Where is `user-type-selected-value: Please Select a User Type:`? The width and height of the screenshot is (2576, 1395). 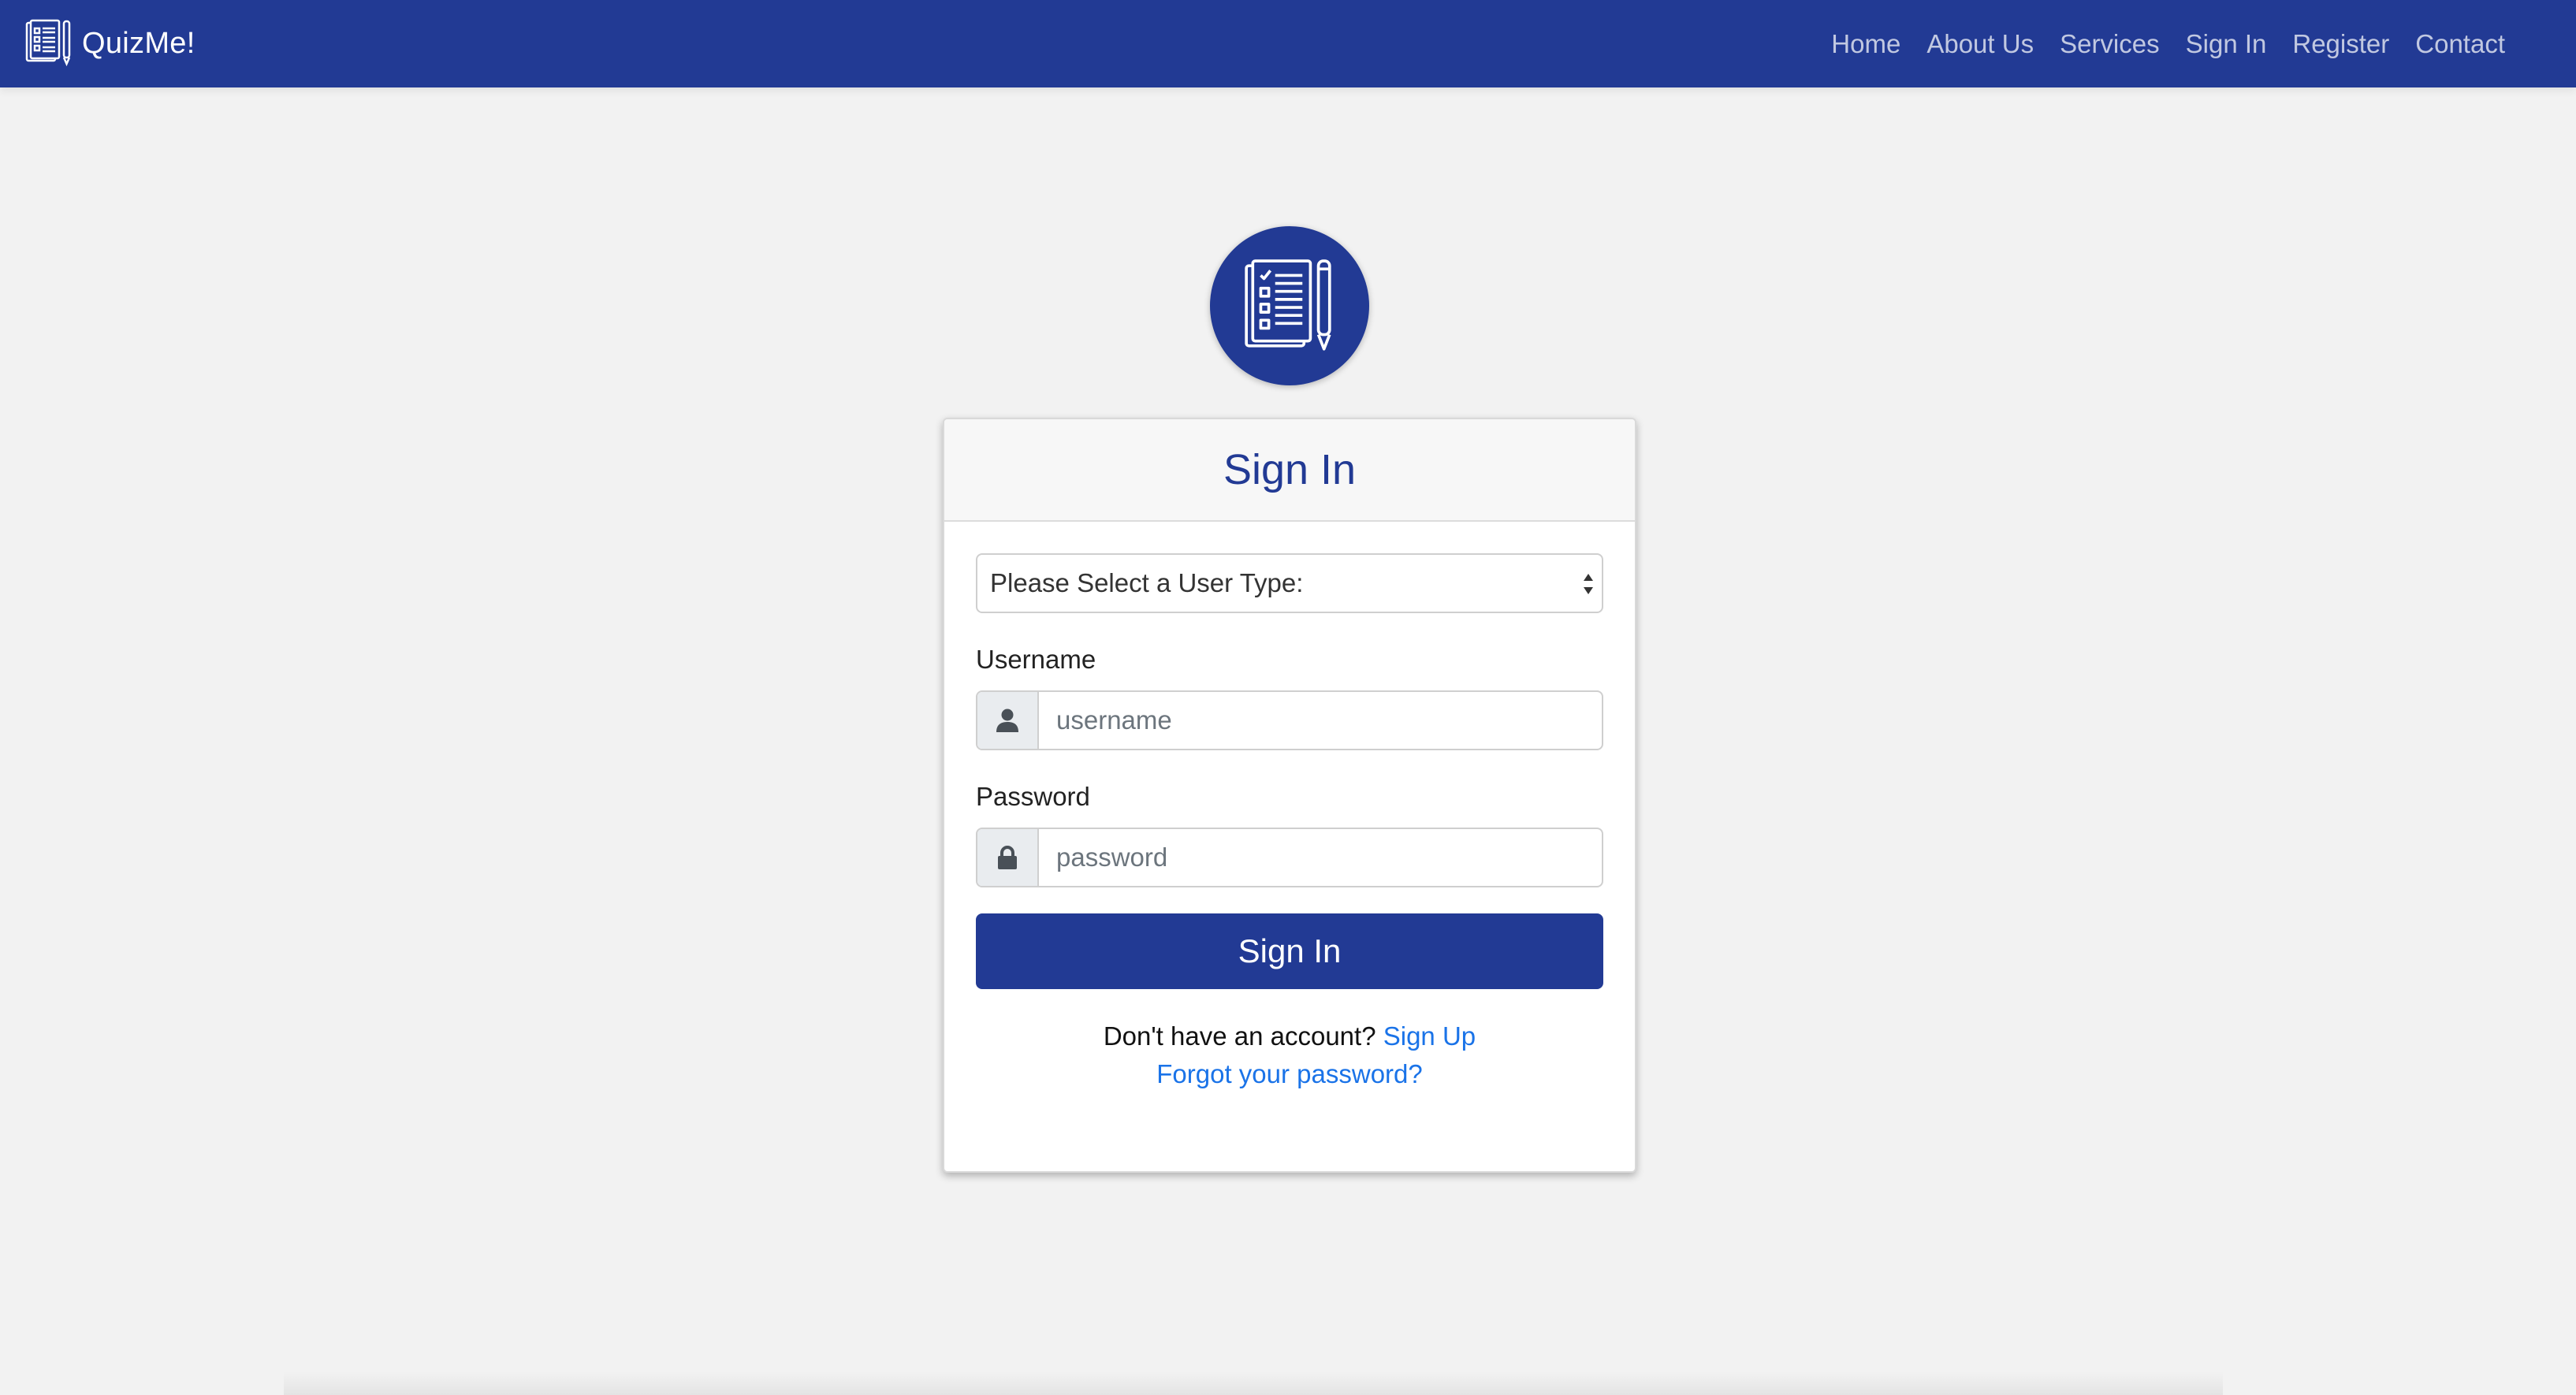
user-type-selected-value: Please Select a User Type: is located at coordinates (1147, 582).